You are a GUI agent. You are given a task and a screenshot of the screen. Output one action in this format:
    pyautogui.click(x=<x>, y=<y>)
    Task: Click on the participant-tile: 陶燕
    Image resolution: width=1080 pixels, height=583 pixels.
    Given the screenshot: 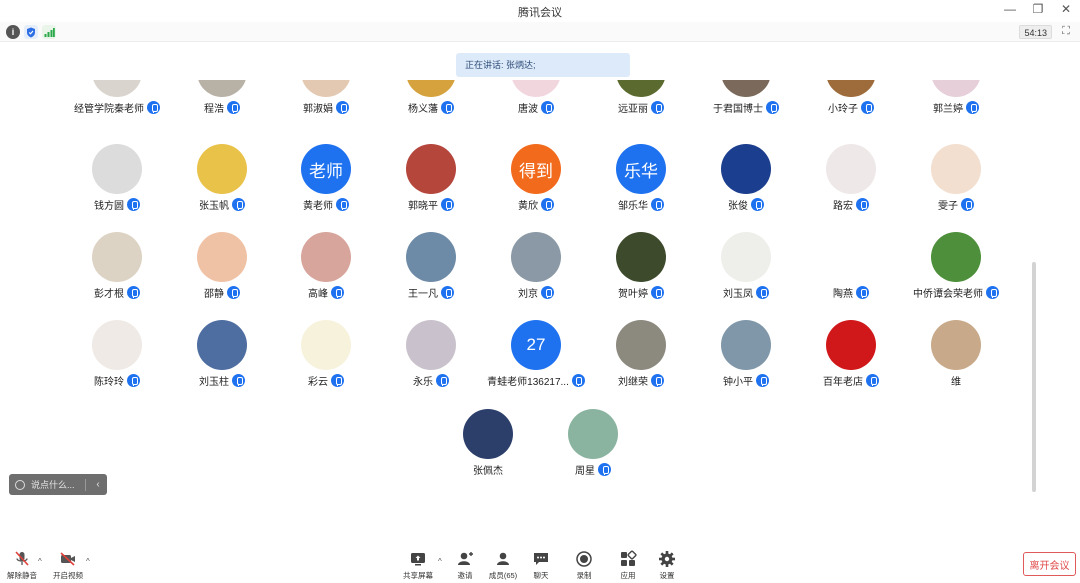 What is the action you would take?
    pyautogui.click(x=851, y=272)
    